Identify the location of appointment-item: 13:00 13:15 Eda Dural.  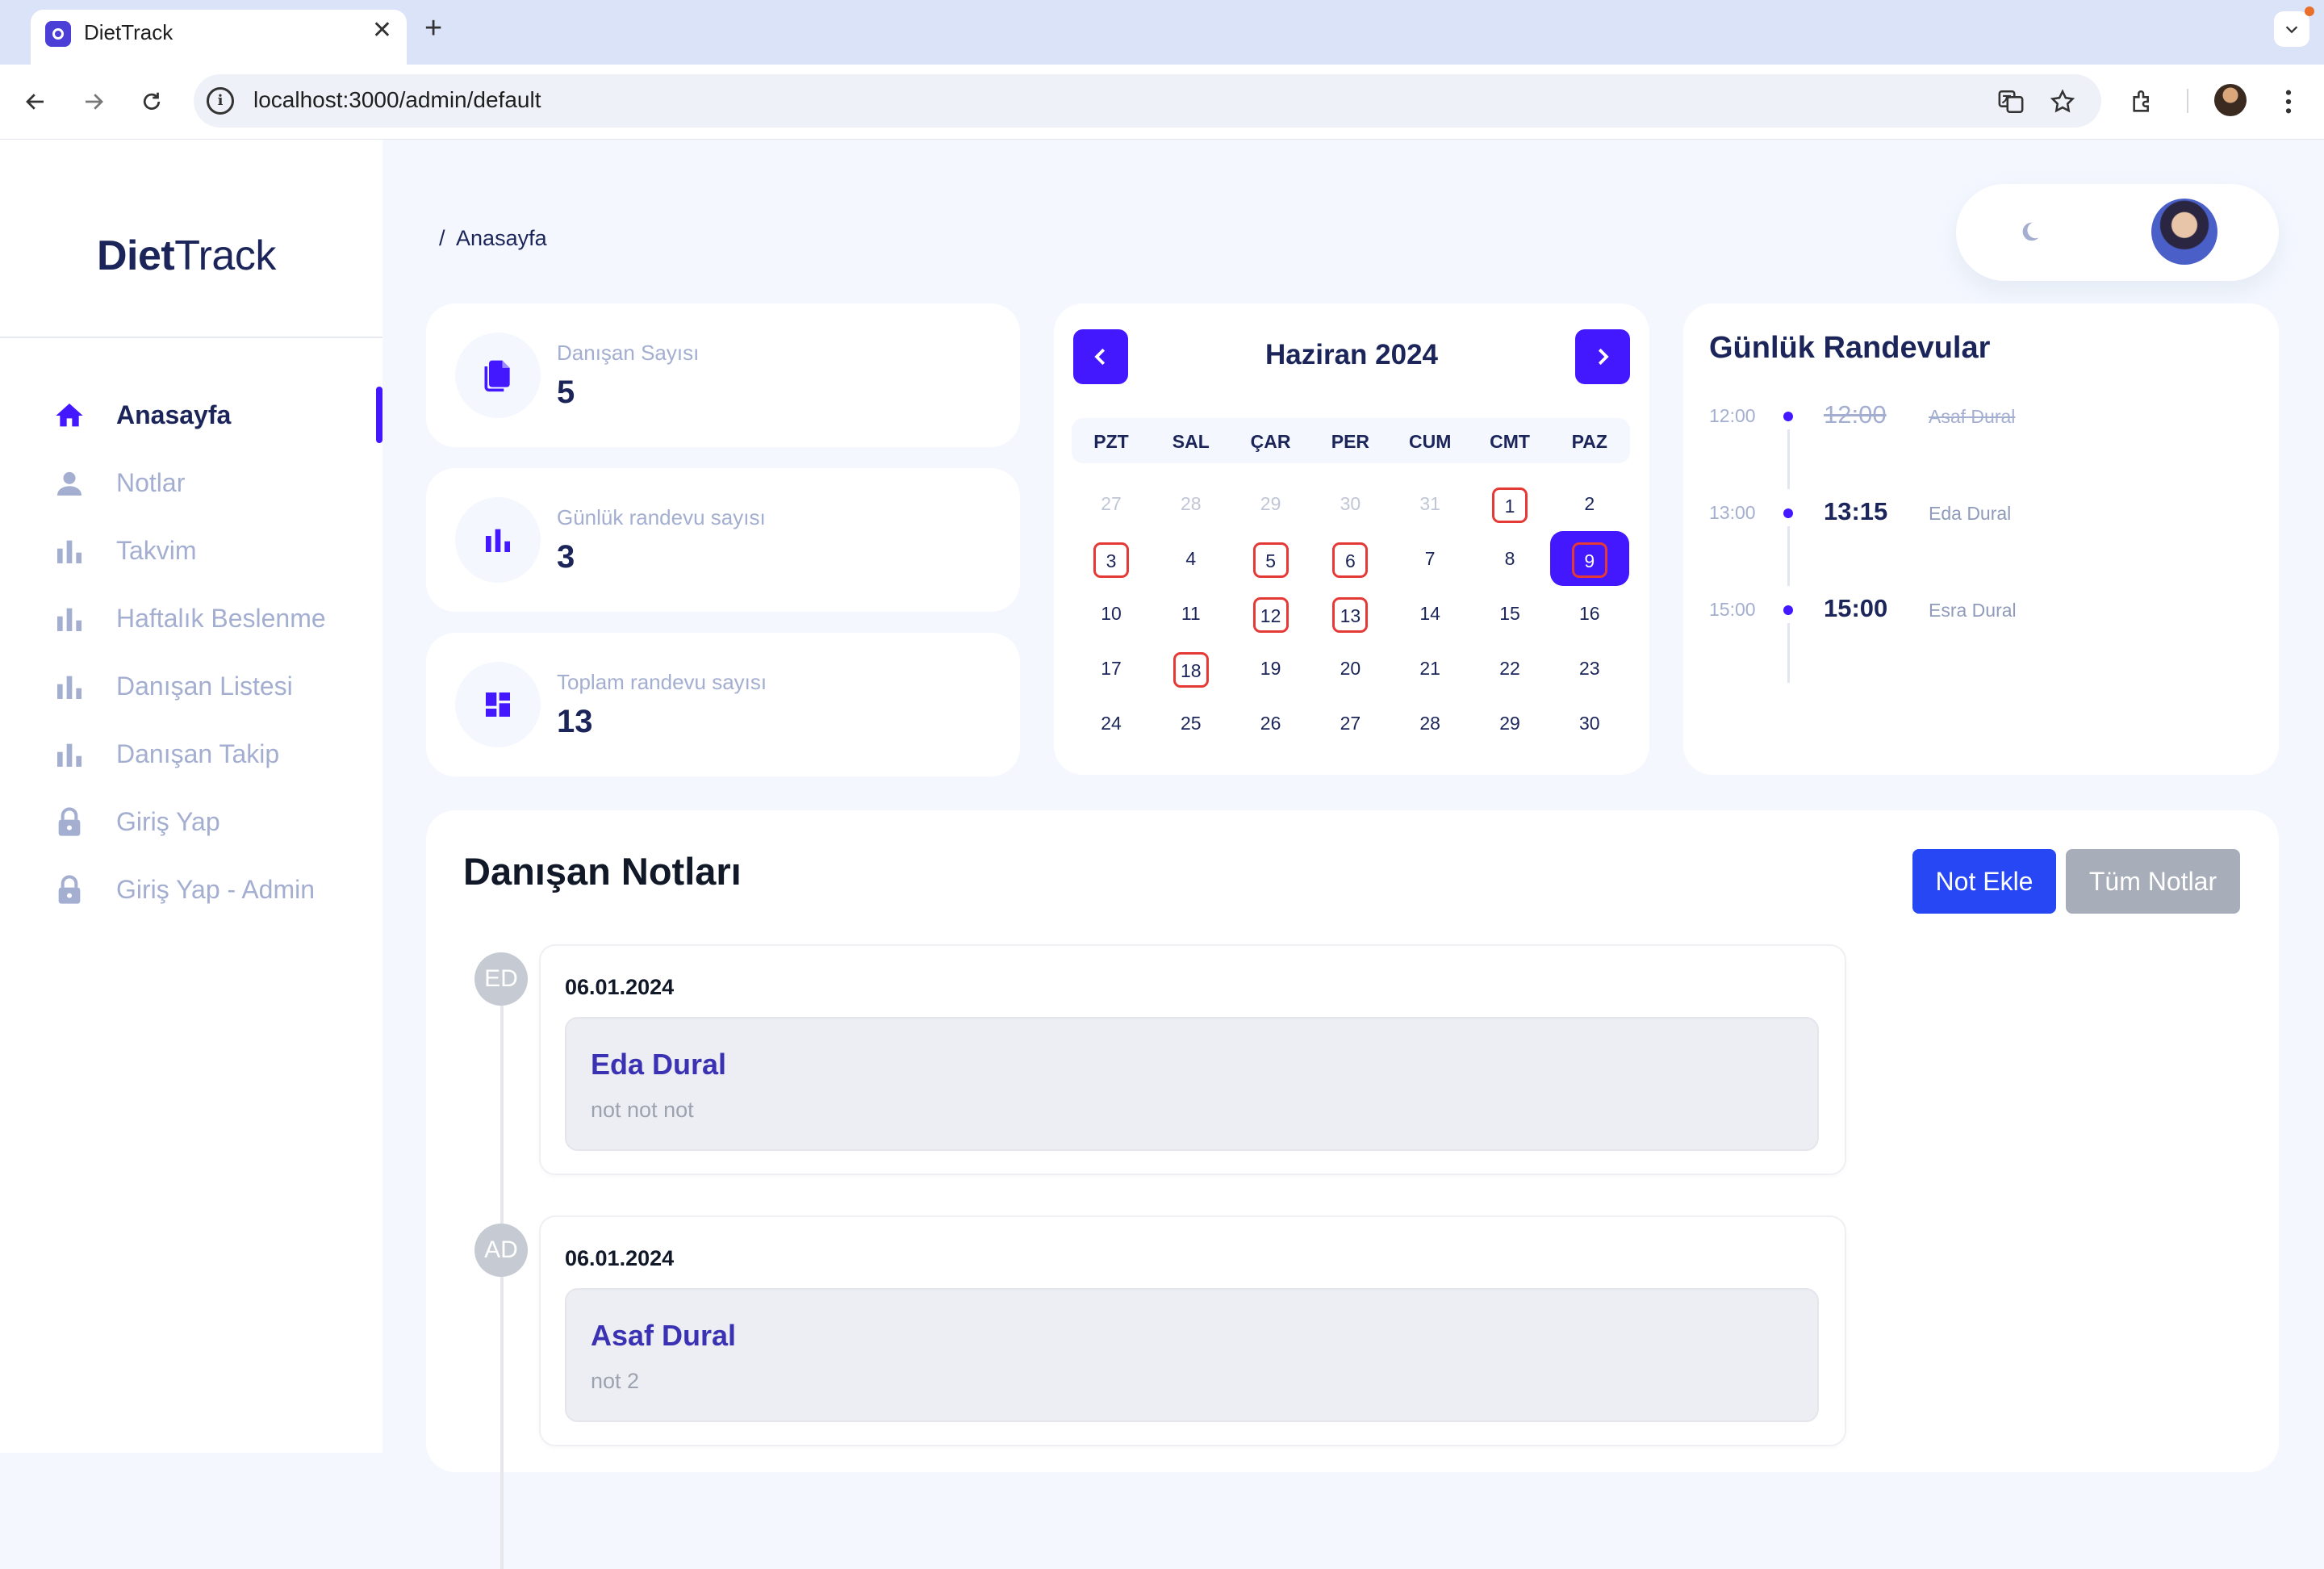
(1983, 548).